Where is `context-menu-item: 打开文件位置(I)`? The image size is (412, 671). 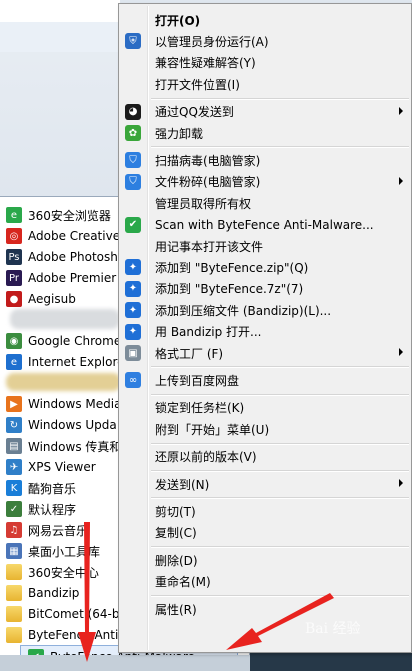 context-menu-item: 打开文件位置(I) is located at coordinates (265, 84).